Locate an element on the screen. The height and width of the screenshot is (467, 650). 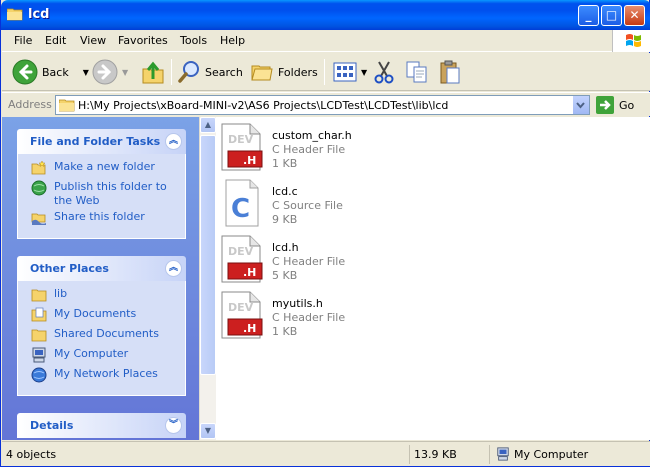
publish-web-link: Publish this folder to the Web is located at coordinates (101, 195).